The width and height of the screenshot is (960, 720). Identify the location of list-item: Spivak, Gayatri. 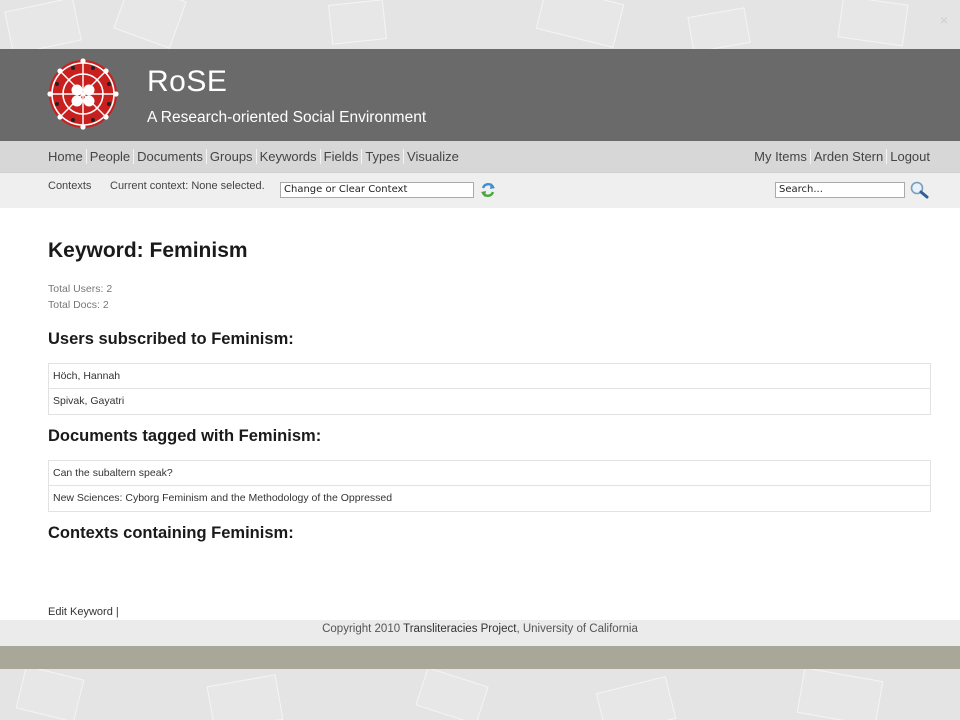
(489, 401).